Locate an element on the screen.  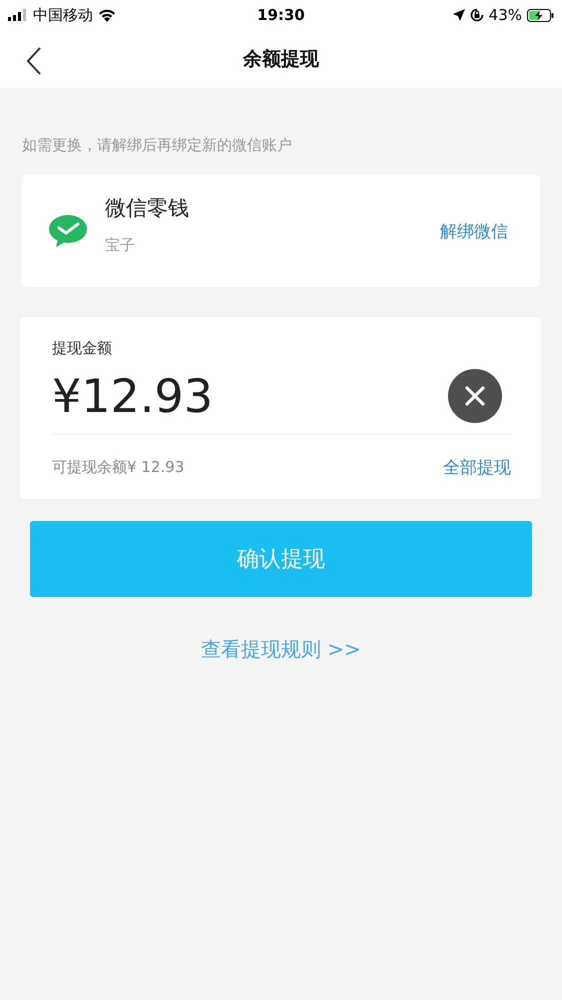
account-nickname: 宝子 is located at coordinates (120, 245).